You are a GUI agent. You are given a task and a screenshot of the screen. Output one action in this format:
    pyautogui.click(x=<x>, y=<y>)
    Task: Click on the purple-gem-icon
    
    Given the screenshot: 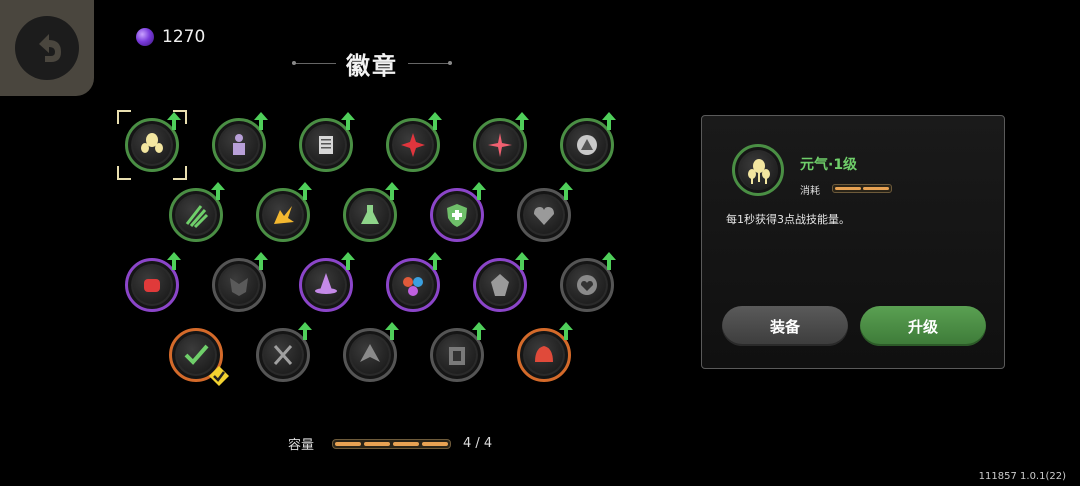 What is the action you would take?
    pyautogui.click(x=145, y=37)
    